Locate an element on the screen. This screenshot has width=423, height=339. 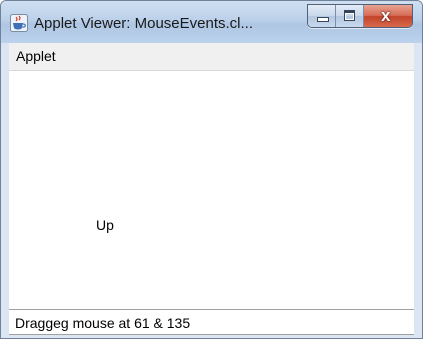
close-icon: x is located at coordinates (386, 15).